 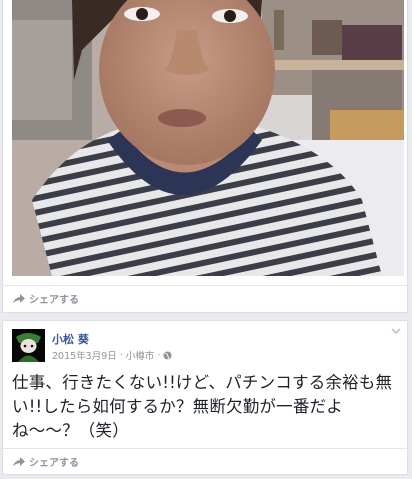 I want to click on globe-icon, so click(x=167, y=355).